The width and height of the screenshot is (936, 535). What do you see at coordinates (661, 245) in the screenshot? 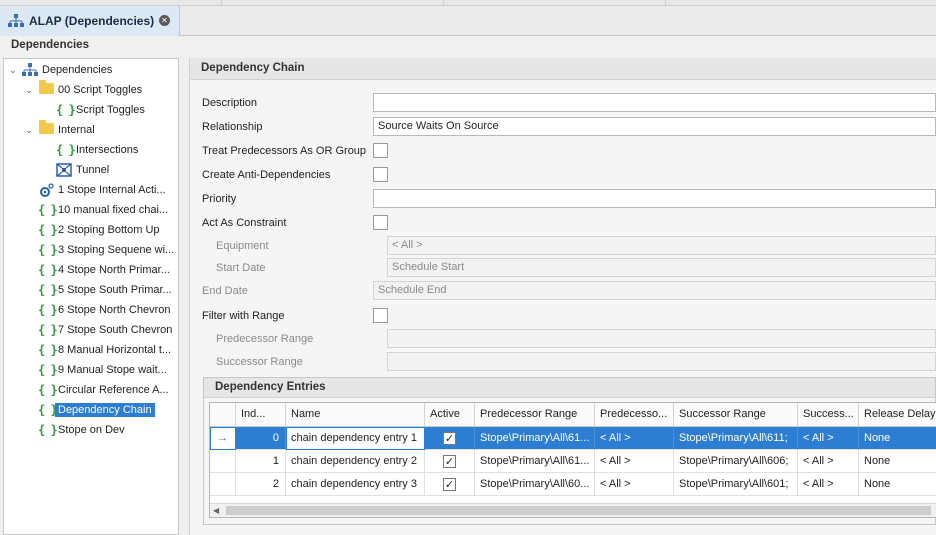
I see `equipment-select: < All >` at bounding box center [661, 245].